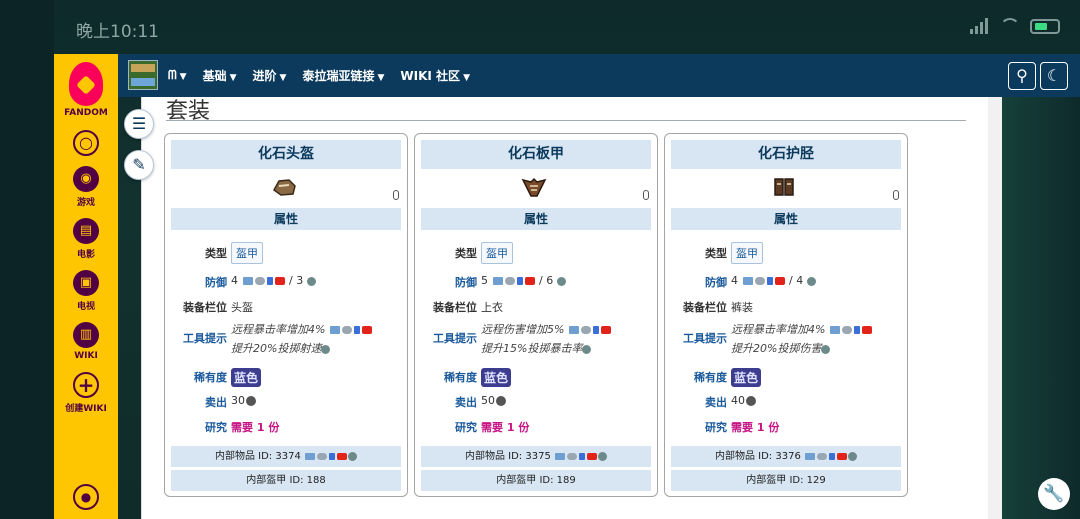 Image resolution: width=1080 pixels, height=519 pixels. I want to click on item-id: 内部物品 ID: 3376, so click(757, 456).